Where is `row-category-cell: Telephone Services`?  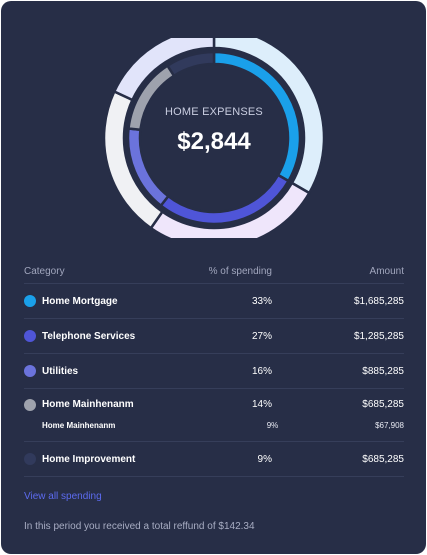 row-category-cell: Telephone Services is located at coordinates (104, 336).